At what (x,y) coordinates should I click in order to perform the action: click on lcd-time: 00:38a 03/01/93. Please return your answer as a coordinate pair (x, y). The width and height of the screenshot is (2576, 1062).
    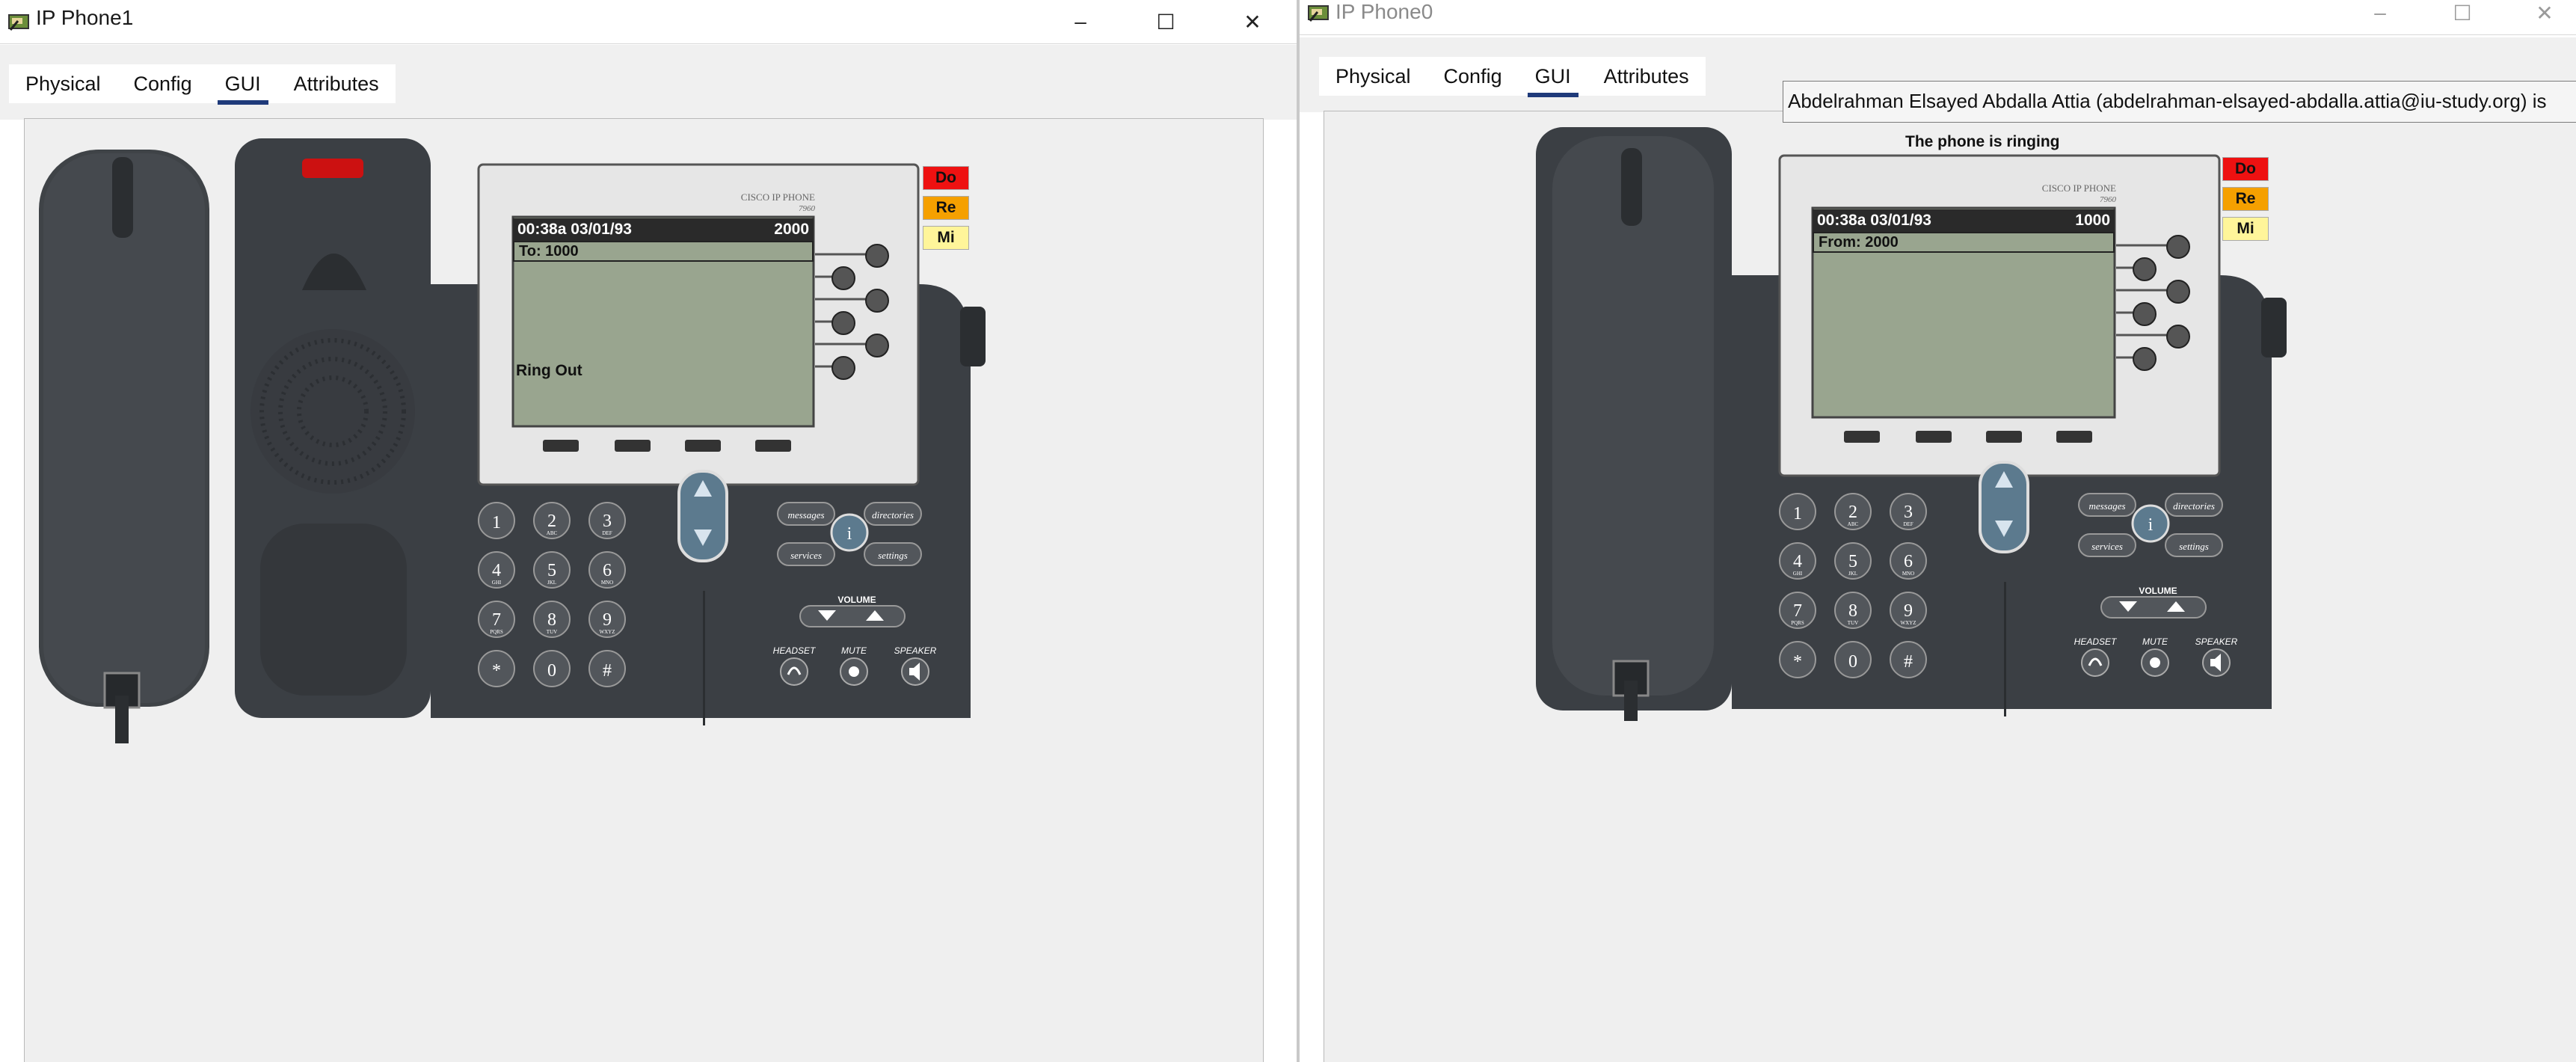
    Looking at the image, I should click on (1874, 220).